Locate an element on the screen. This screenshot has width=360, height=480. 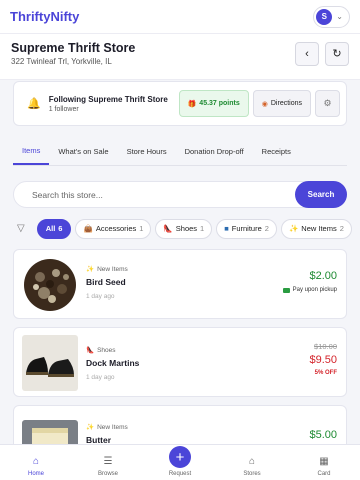
nav-home: ⌂ Home is located at coordinates (36, 466).